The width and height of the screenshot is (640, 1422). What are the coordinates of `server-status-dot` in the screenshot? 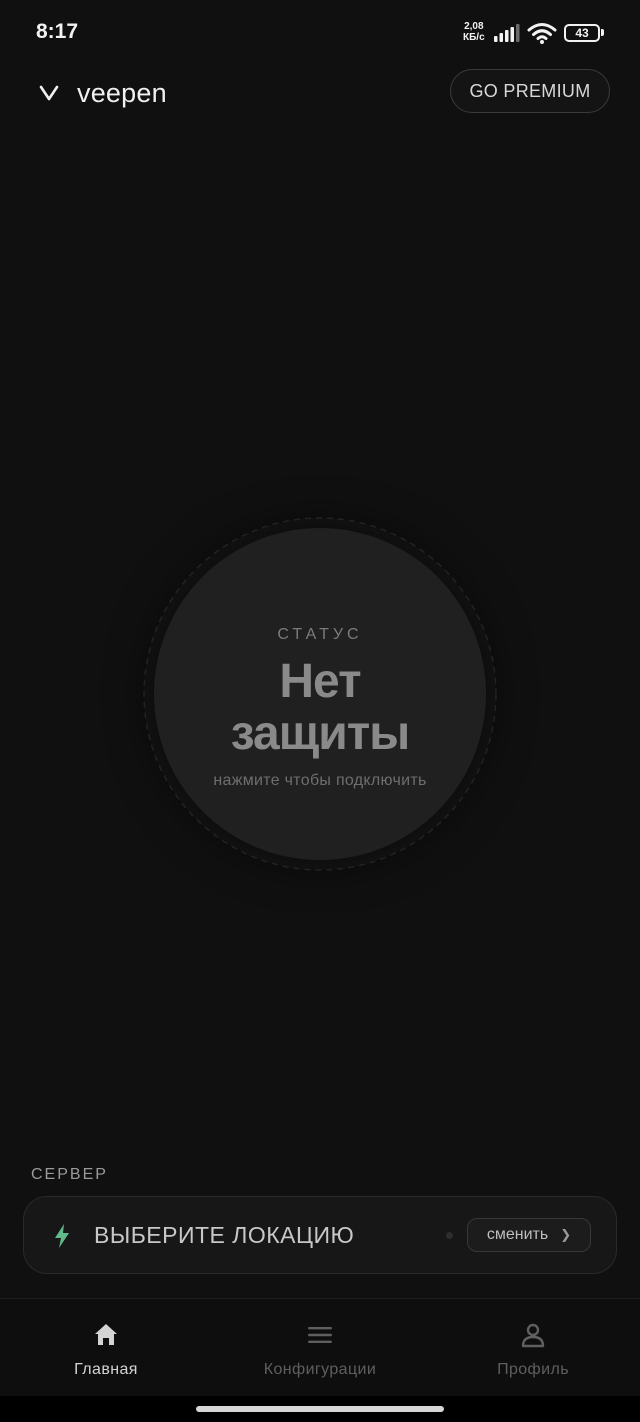 It's located at (449, 1235).